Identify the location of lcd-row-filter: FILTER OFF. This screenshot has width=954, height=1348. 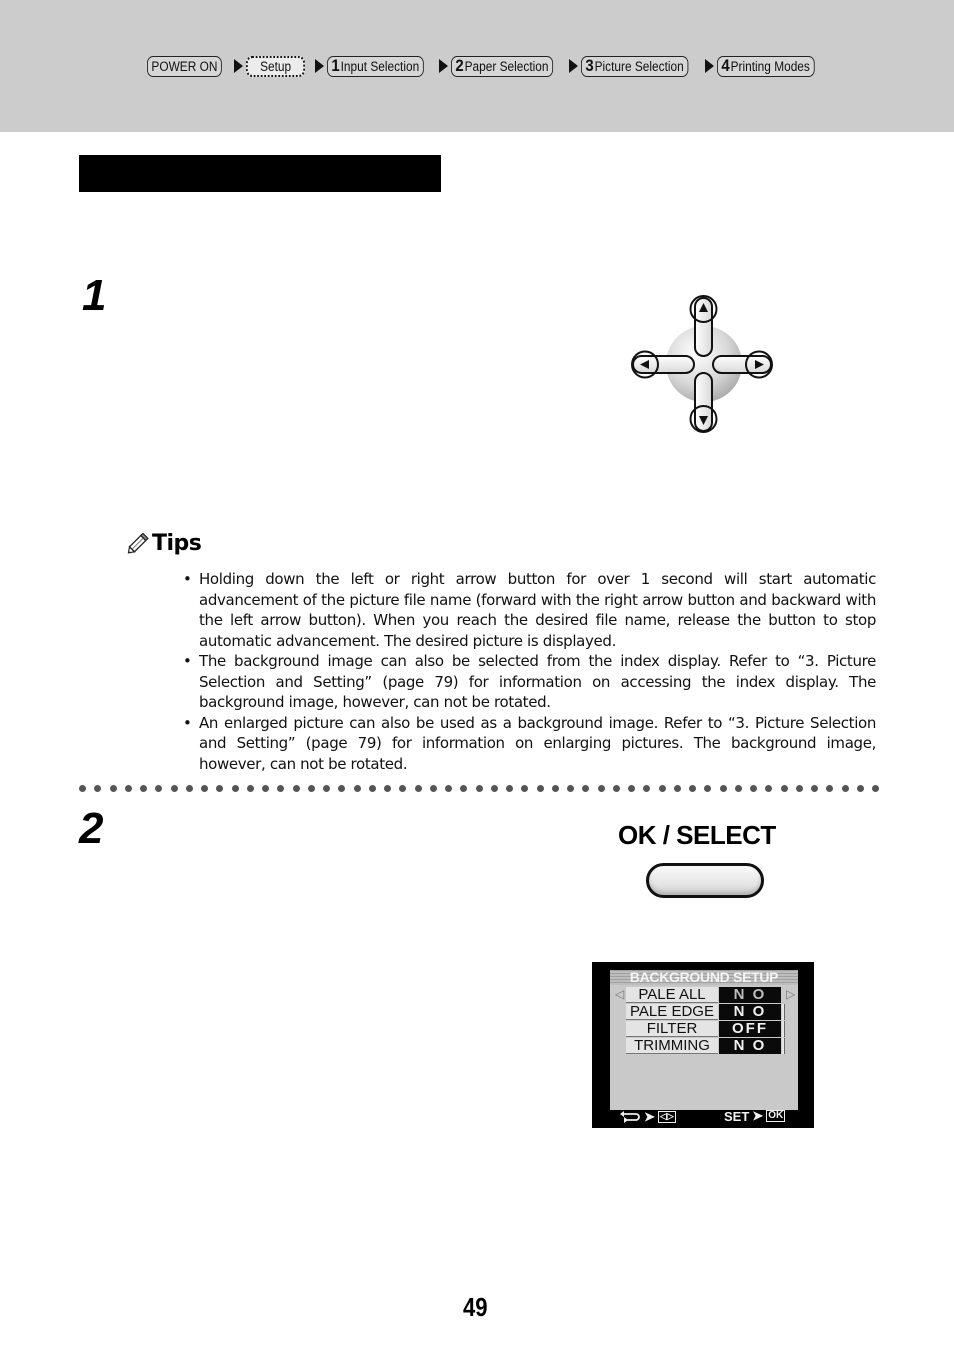
(706, 1029).